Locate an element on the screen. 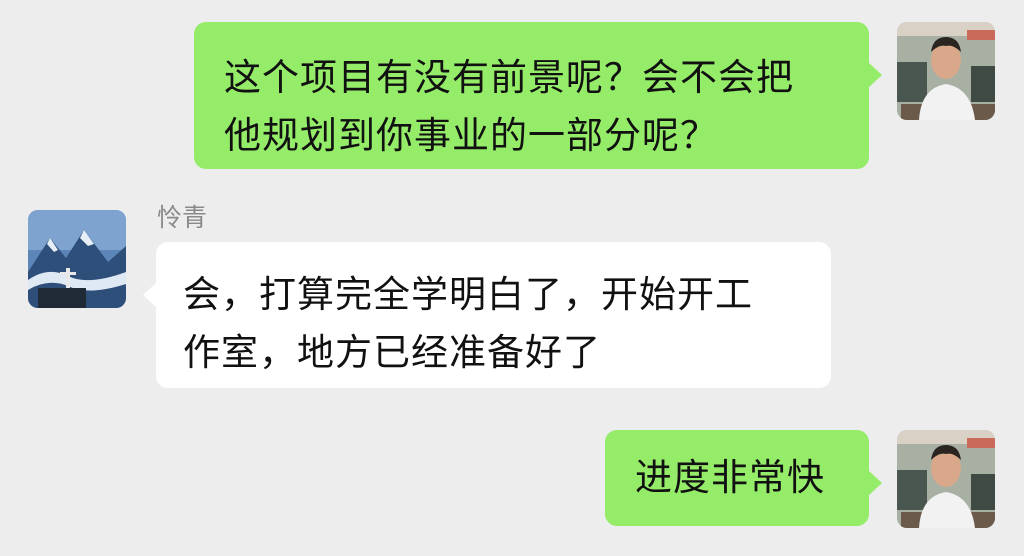  contact-name: 怜青 is located at coordinates (182, 217).